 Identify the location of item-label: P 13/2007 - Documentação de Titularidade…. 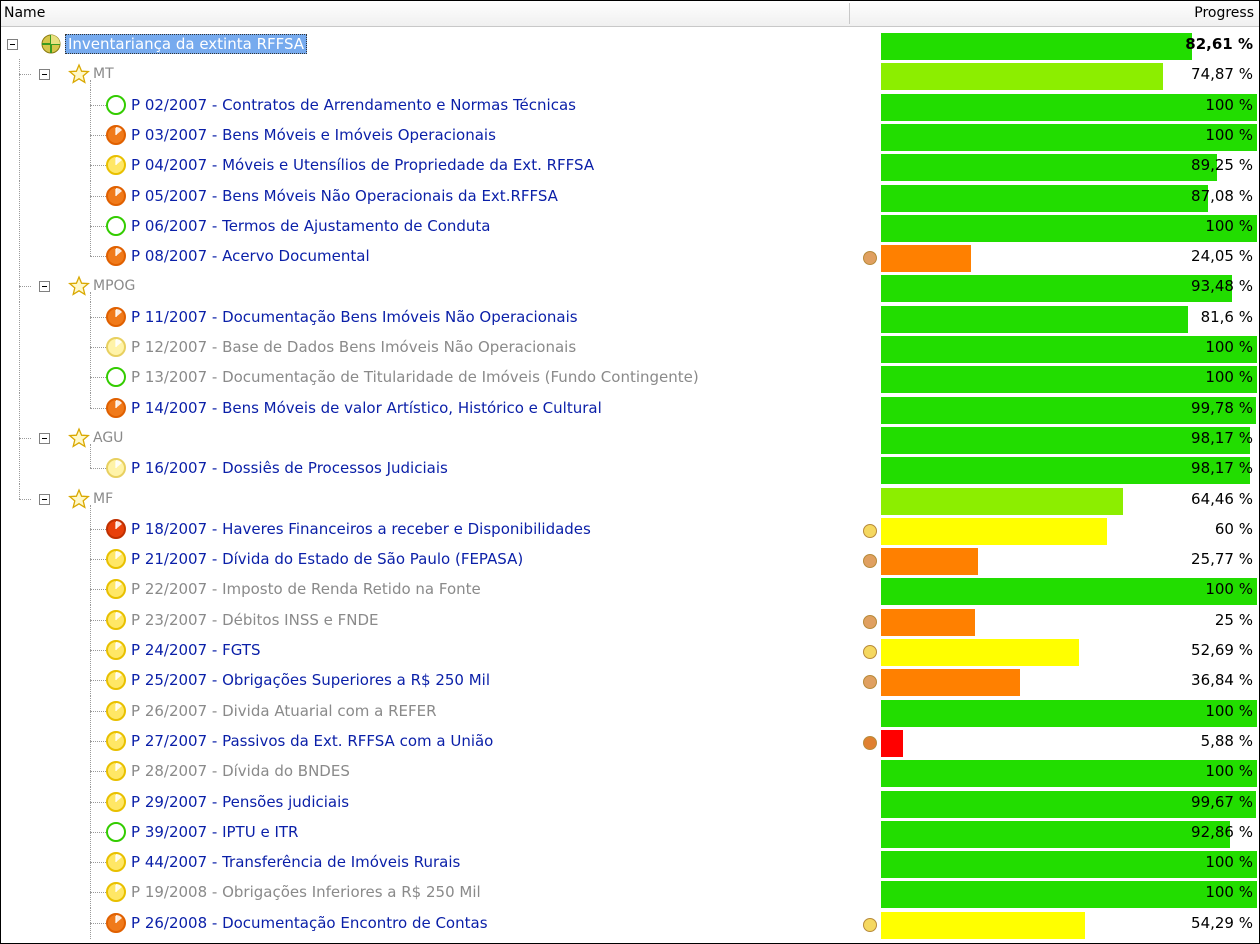
(415, 377).